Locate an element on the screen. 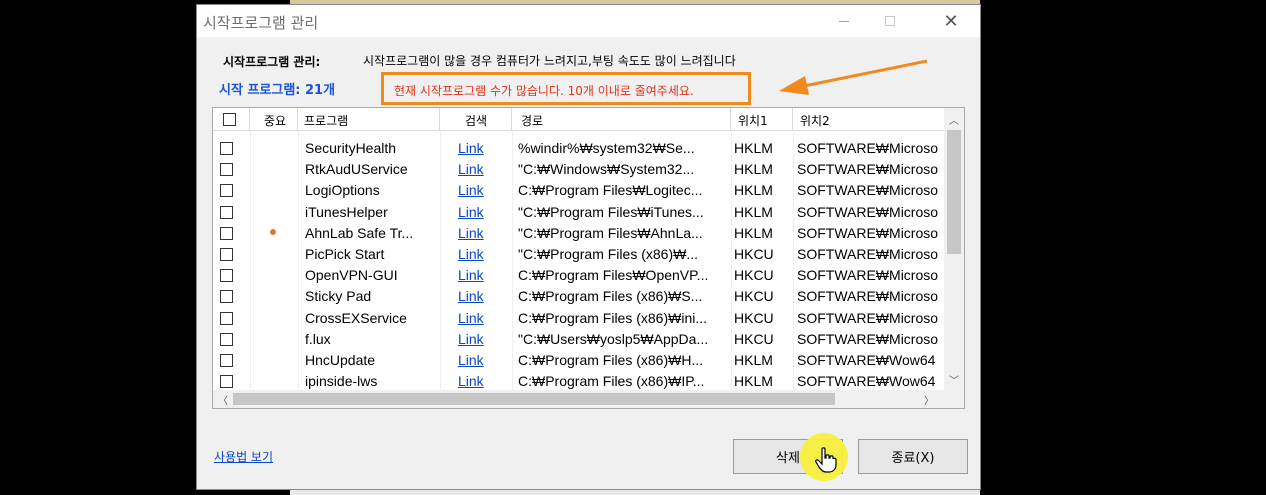 Image resolution: width=1266 pixels, height=495 pixels. col-header-select is located at coordinates (231, 119).